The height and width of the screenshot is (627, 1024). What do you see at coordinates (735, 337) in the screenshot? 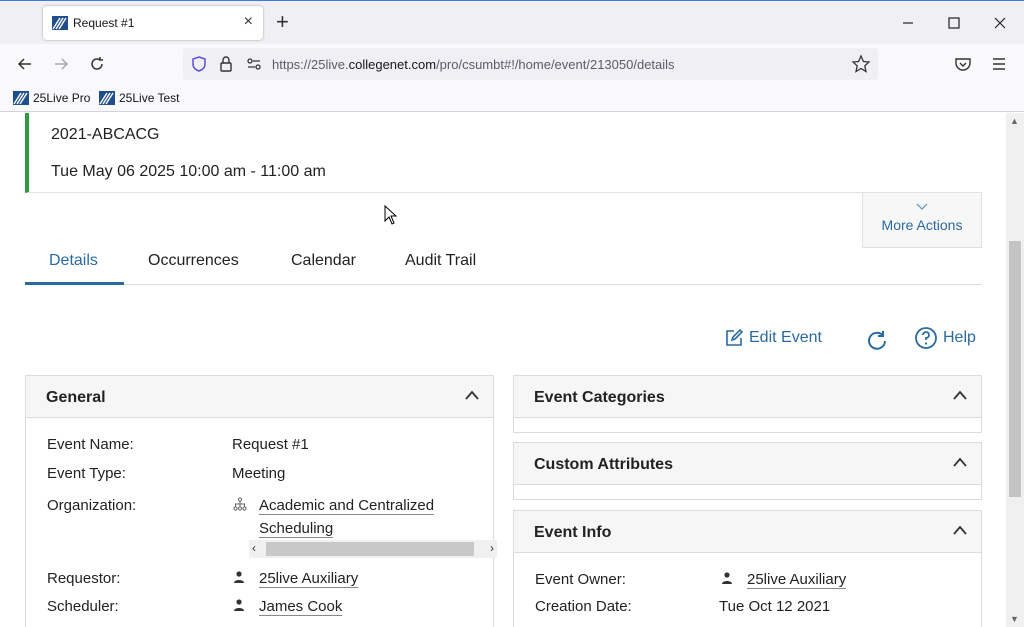
I see `edit-icon` at bounding box center [735, 337].